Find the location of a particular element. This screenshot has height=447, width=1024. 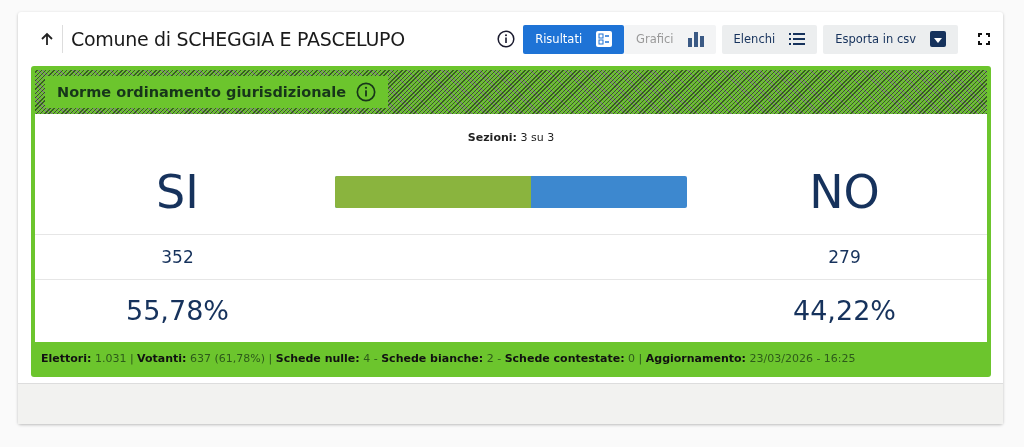

up-arrow-icon is located at coordinates (47, 39).